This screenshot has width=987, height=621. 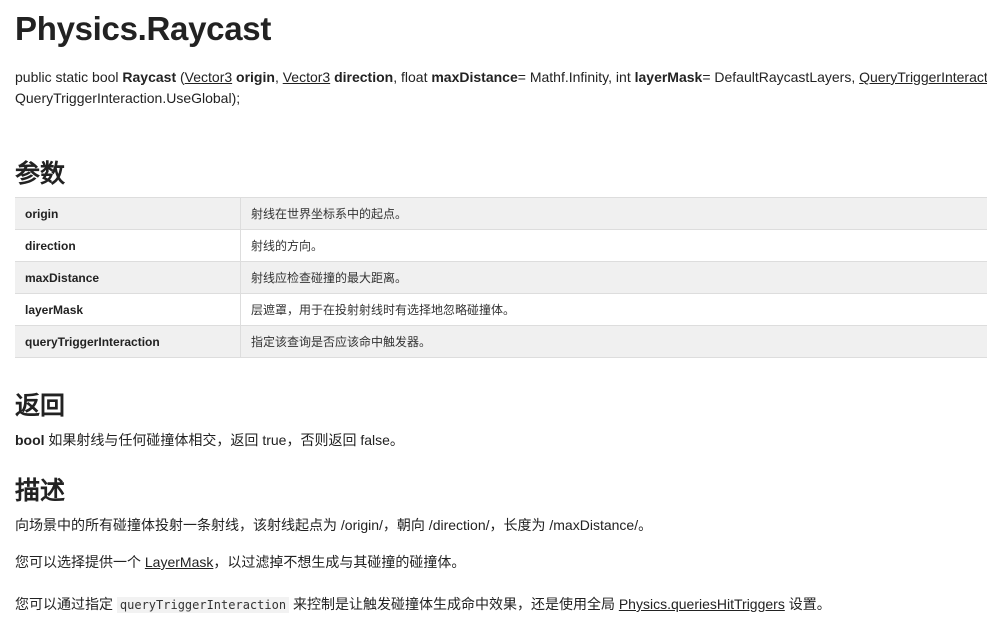 I want to click on param-desc: 射线的方向。, so click(x=613, y=245).